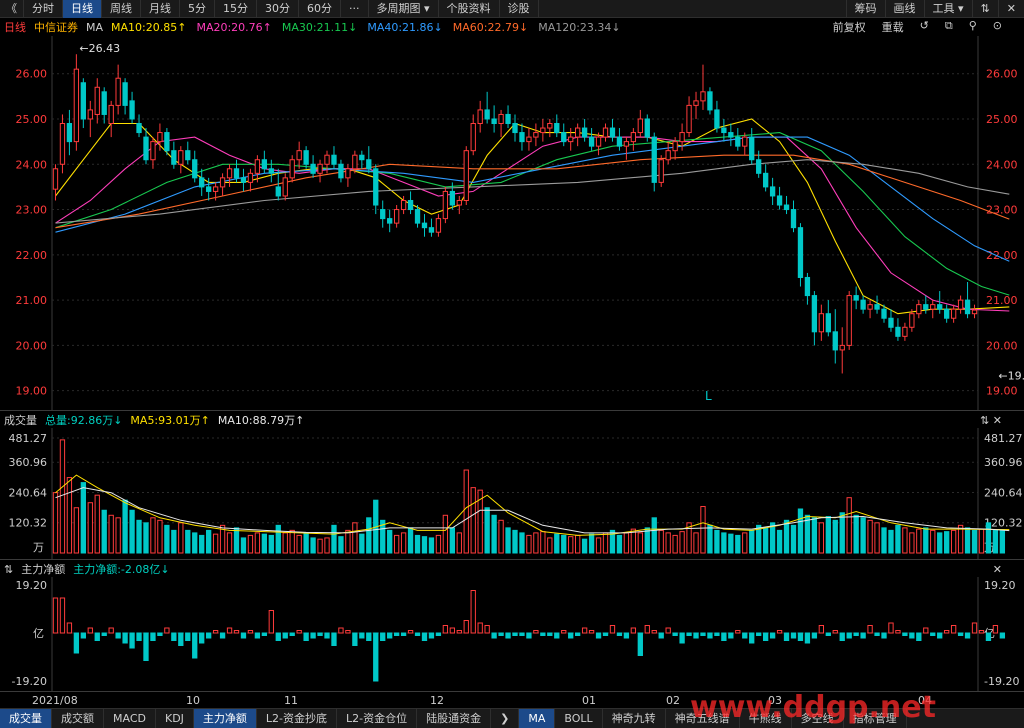  What do you see at coordinates (904, 9) in the screenshot?
I see `toolbar-right-item-1: 画线` at bounding box center [904, 9].